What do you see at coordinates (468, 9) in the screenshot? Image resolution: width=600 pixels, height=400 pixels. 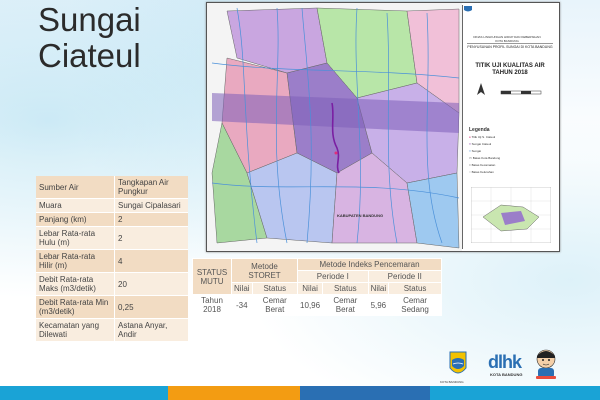 I see `city-emblem-icon` at bounding box center [468, 9].